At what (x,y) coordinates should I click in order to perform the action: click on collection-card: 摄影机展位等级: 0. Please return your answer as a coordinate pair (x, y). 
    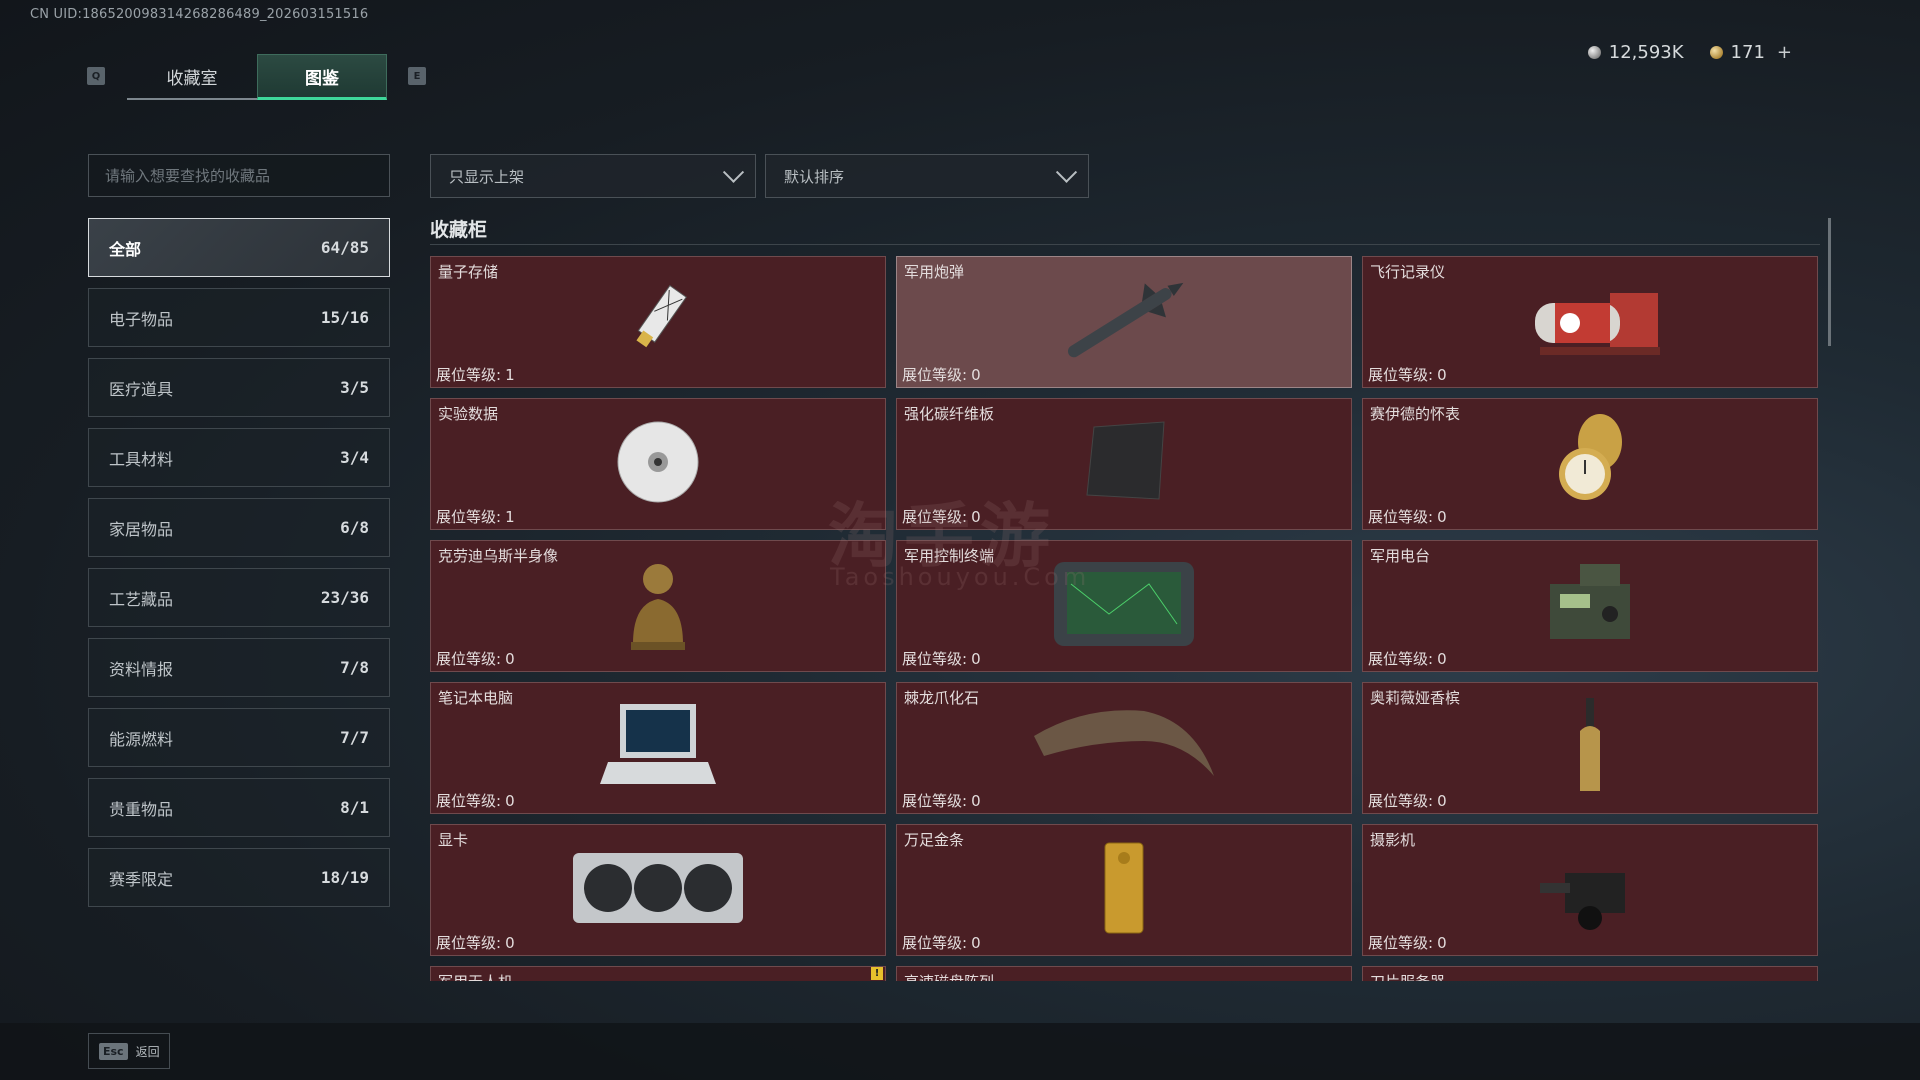
    Looking at the image, I should click on (1590, 890).